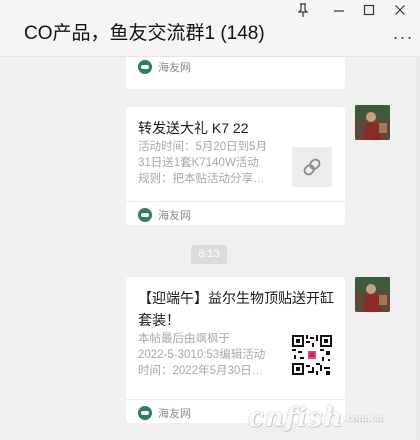 The height and width of the screenshot is (440, 420). What do you see at coordinates (296, 418) in the screenshot?
I see `watermark-brand: cnfish` at bounding box center [296, 418].